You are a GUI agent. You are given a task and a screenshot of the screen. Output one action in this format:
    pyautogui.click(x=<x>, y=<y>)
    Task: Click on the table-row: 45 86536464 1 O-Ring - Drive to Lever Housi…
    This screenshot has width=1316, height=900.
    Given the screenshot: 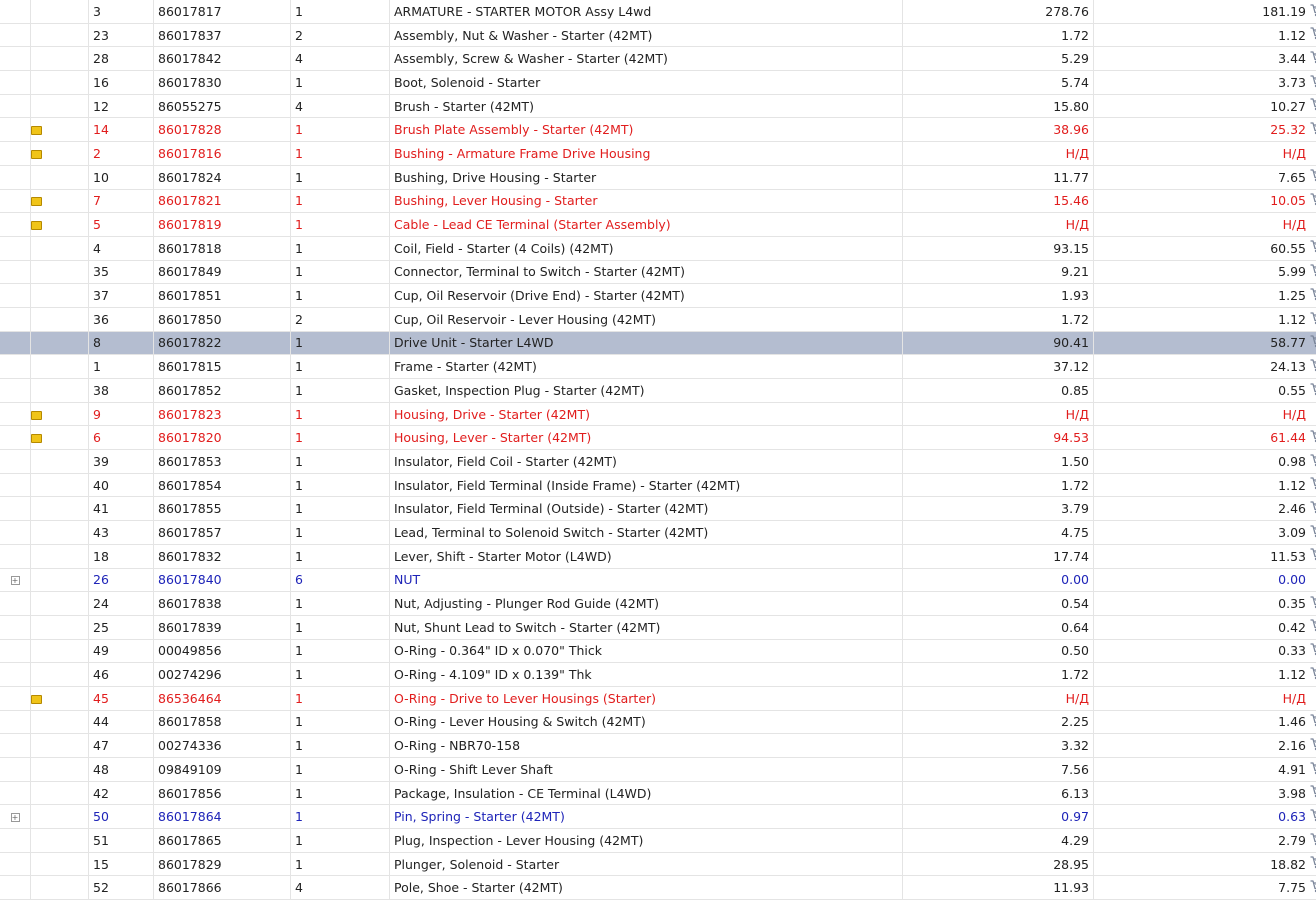 What is the action you would take?
    pyautogui.click(x=658, y=698)
    